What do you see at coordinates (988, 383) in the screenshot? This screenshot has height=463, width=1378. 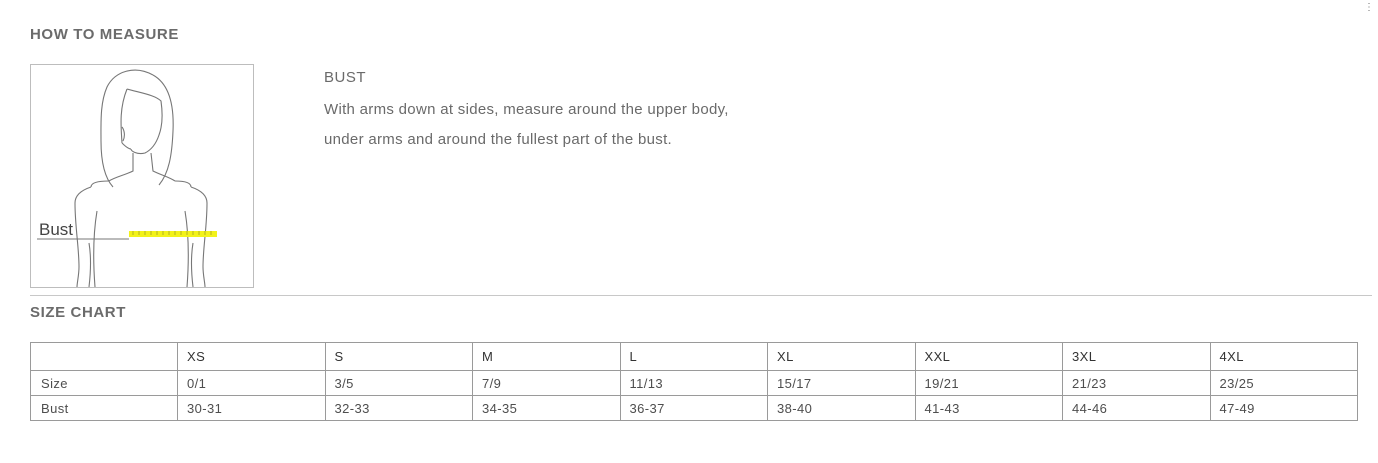 I see `table-cell: 19/21` at bounding box center [988, 383].